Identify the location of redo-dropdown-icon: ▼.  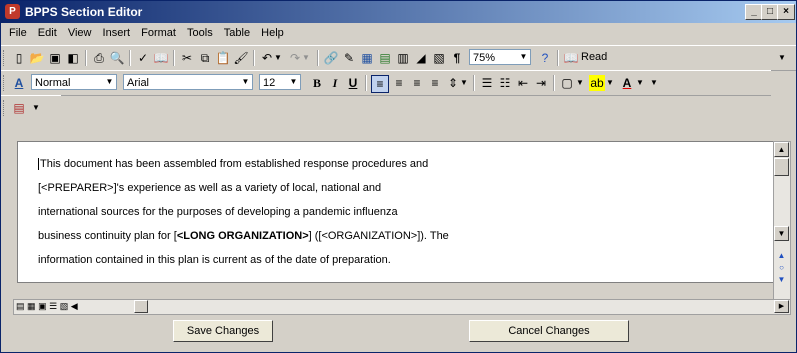
(306, 58).